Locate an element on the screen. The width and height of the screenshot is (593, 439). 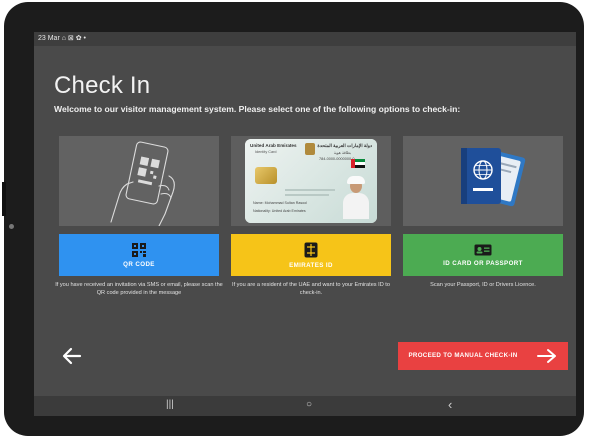
passport-illustration is located at coordinates (483, 181).